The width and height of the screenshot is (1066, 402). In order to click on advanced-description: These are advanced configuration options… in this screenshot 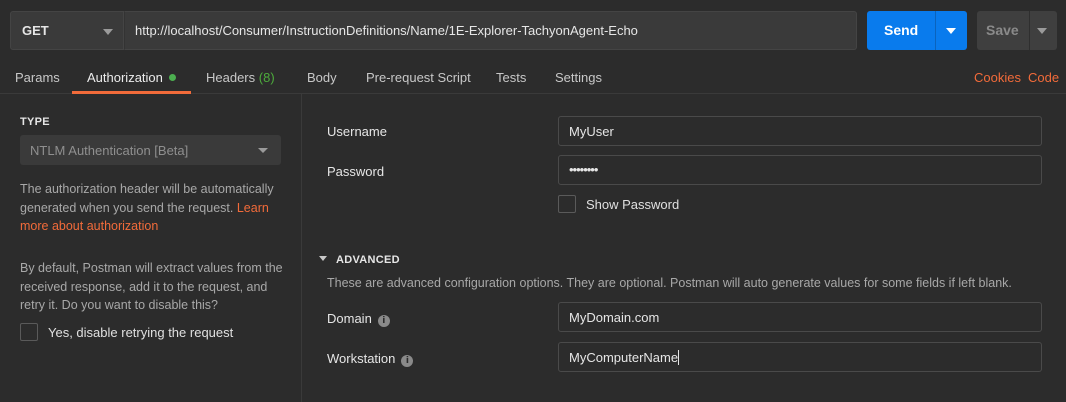, I will do `click(669, 283)`.